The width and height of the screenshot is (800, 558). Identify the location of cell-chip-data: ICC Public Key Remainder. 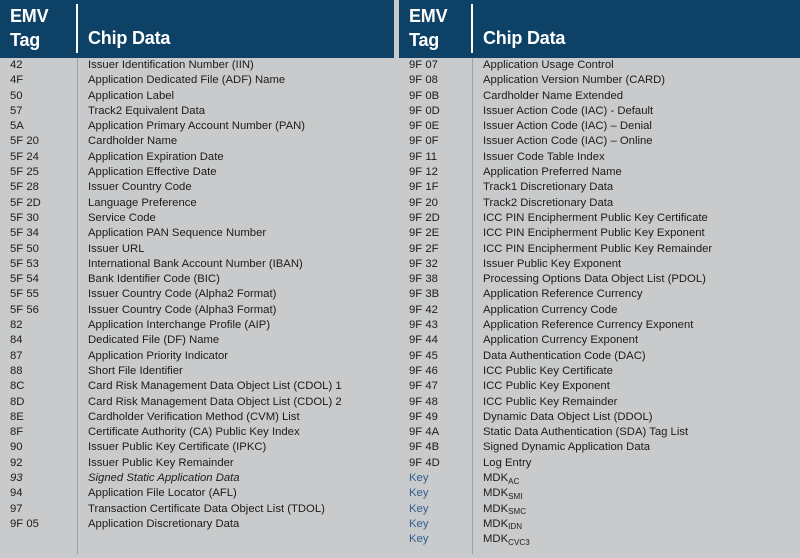
(550, 401).